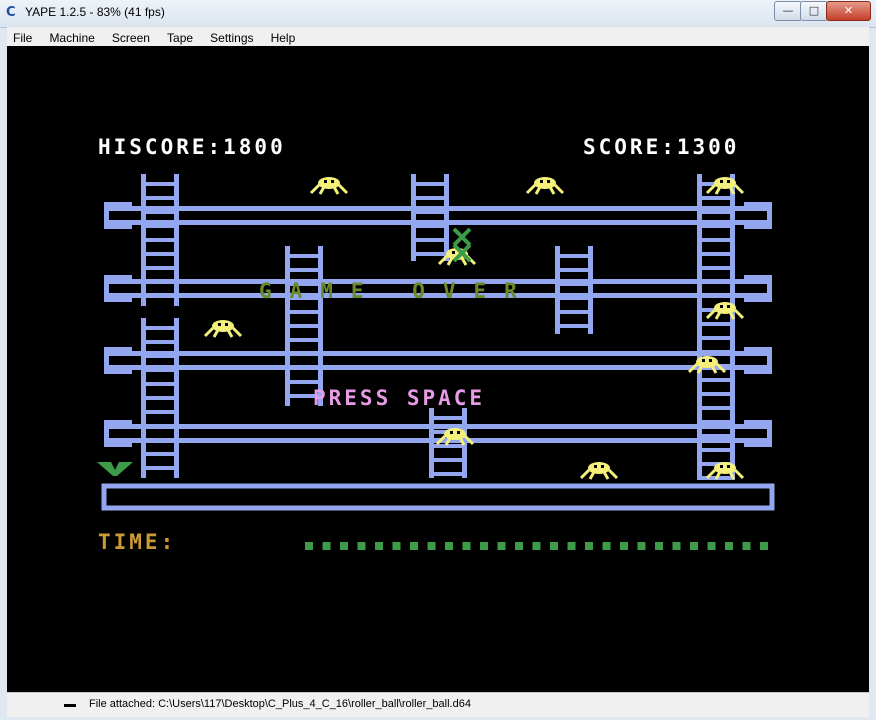 This screenshot has height=720, width=876. I want to click on score-text: SCORE:1300, so click(661, 147).